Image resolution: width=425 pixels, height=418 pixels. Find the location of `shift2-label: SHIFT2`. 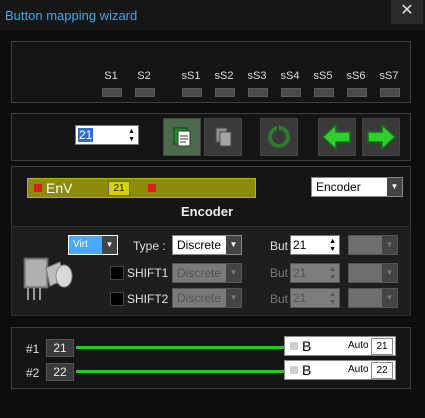

shift2-label: SHIFT2 is located at coordinates (148, 299).